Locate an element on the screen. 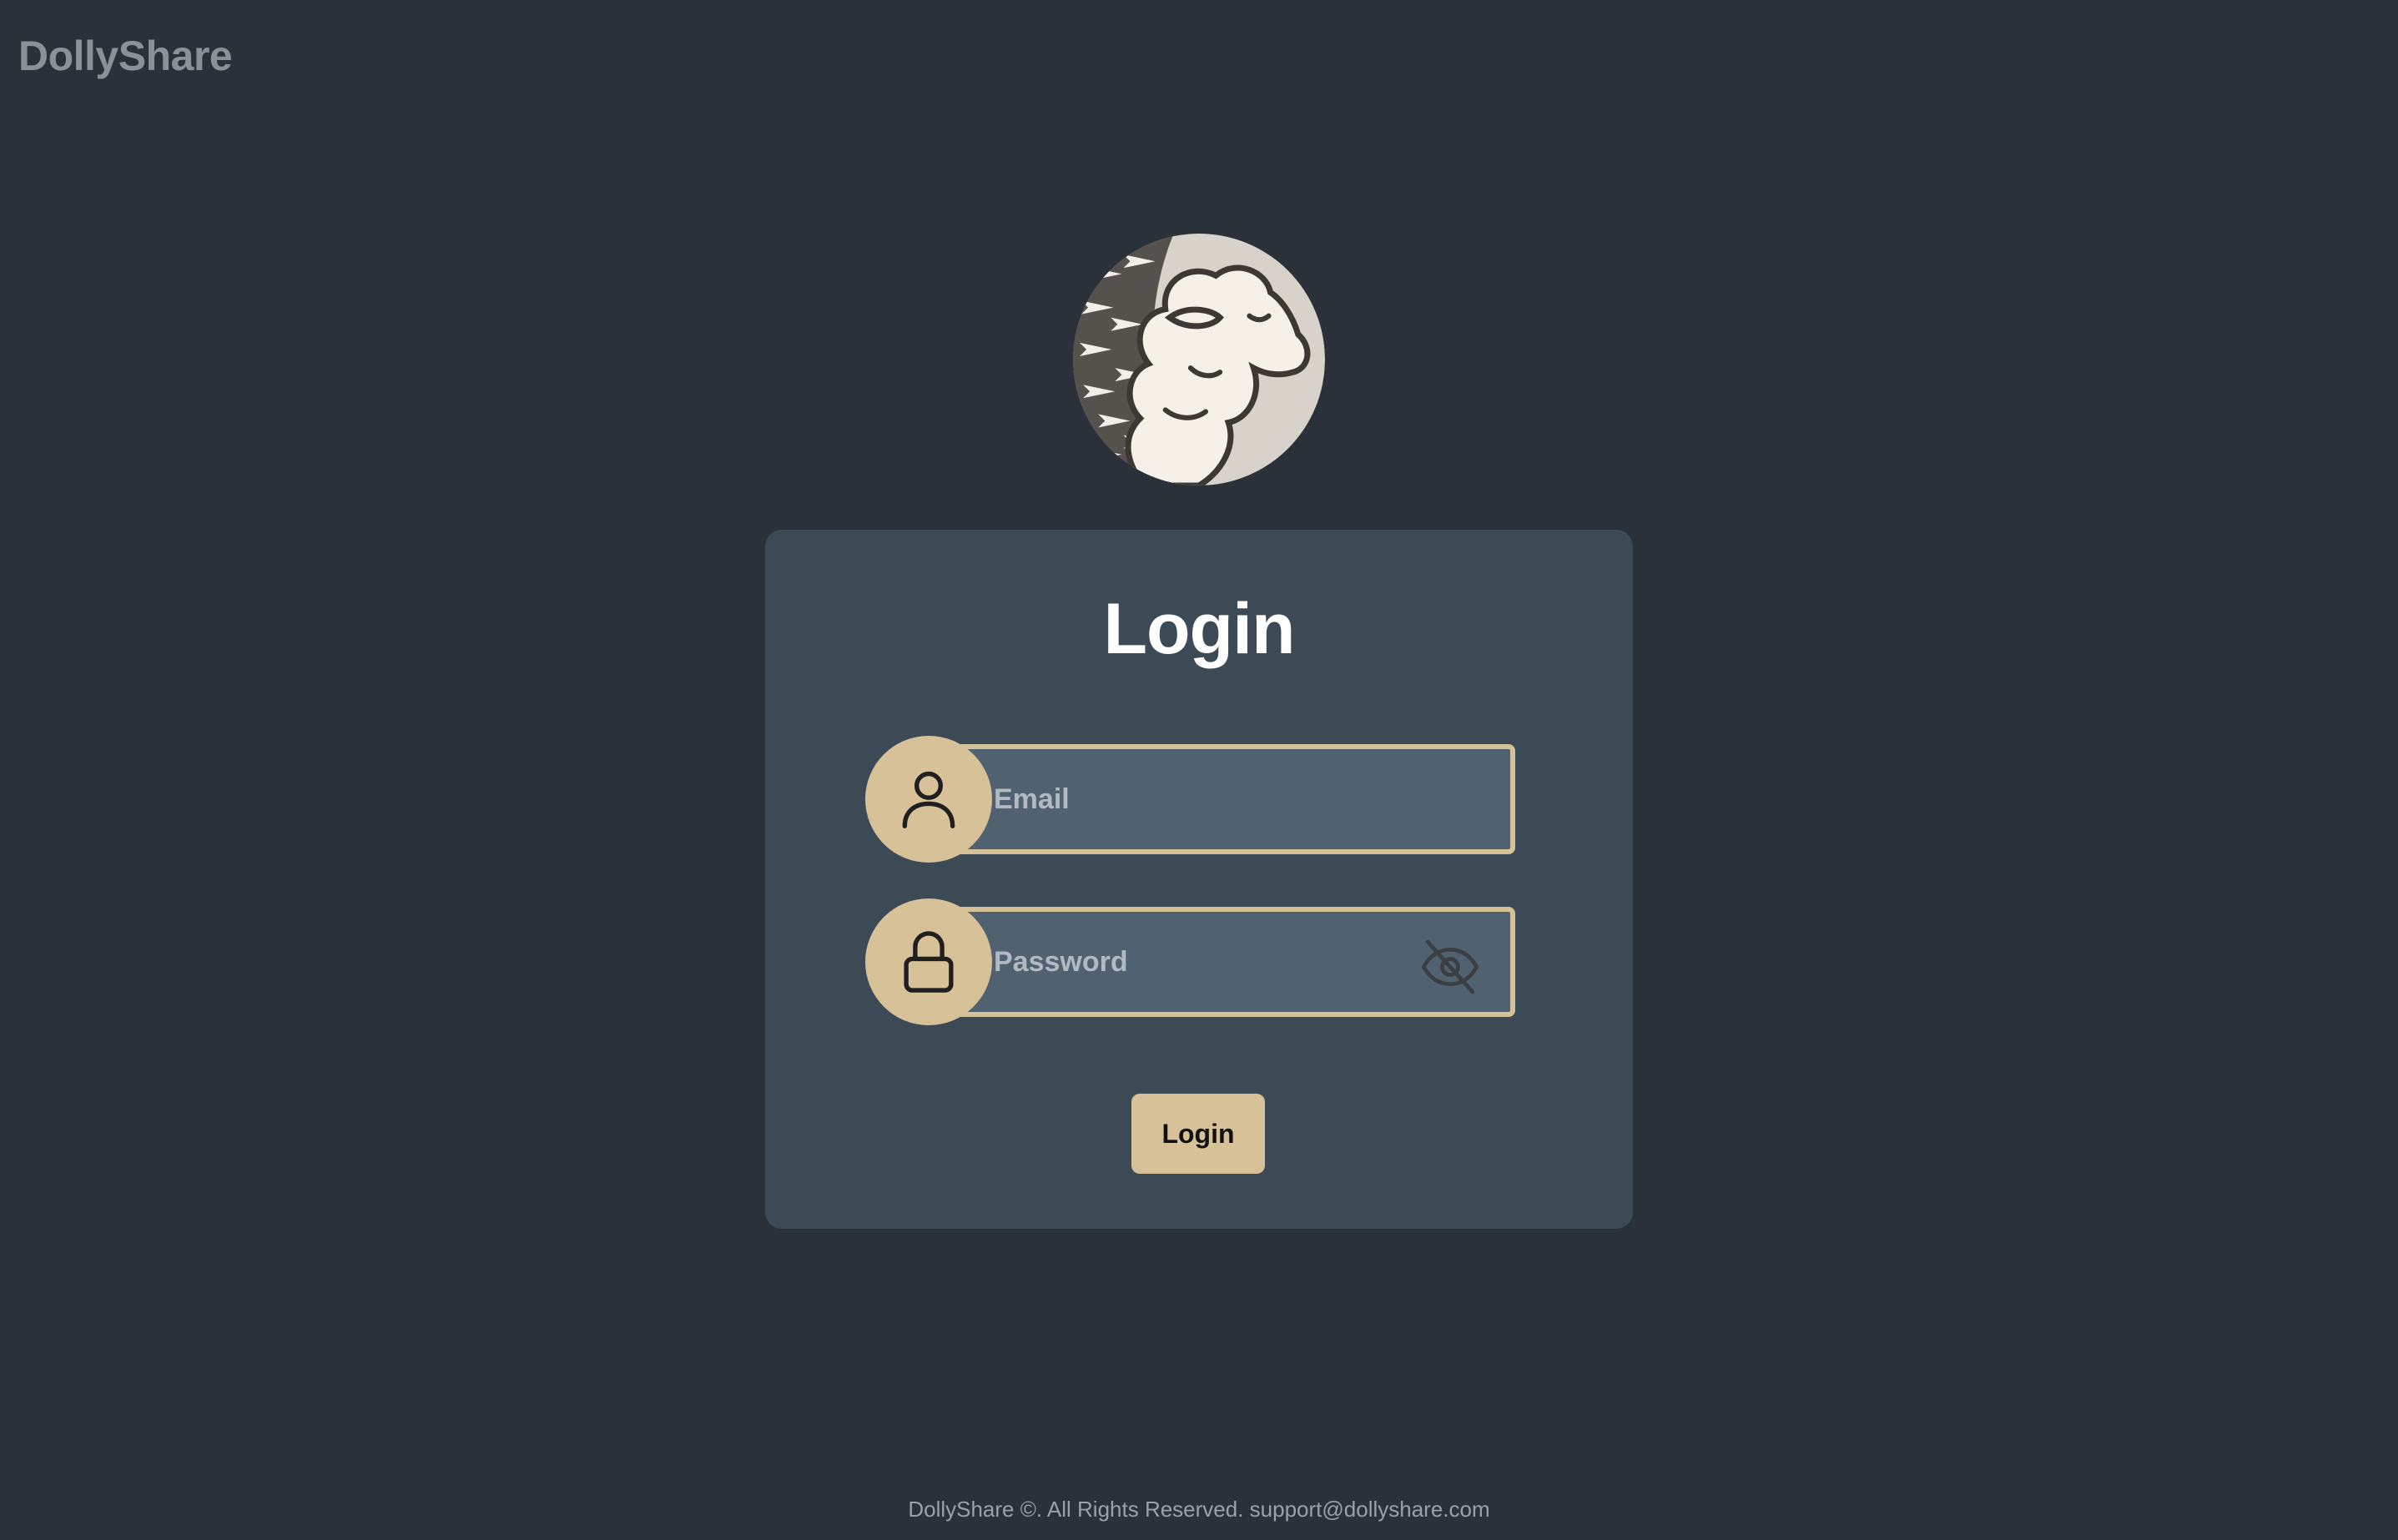  sheep-logo-icon is located at coordinates (1199, 360).